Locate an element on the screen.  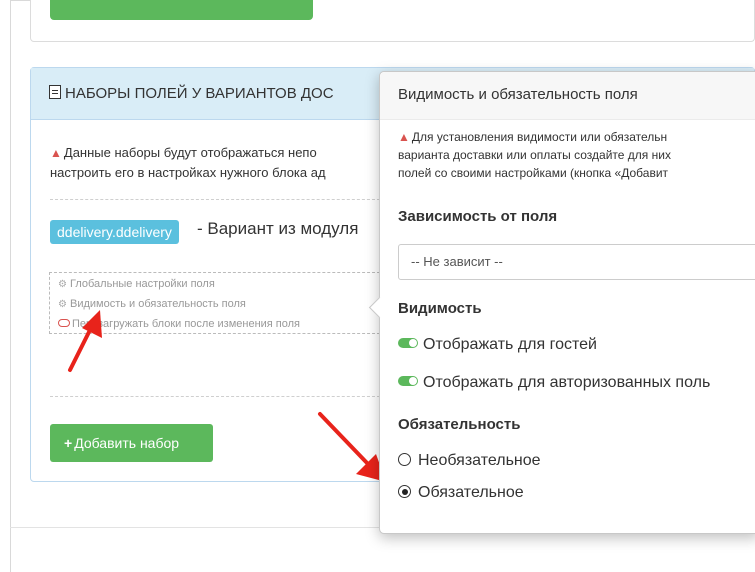
required-radio: Обязательное is located at coordinates (461, 493).